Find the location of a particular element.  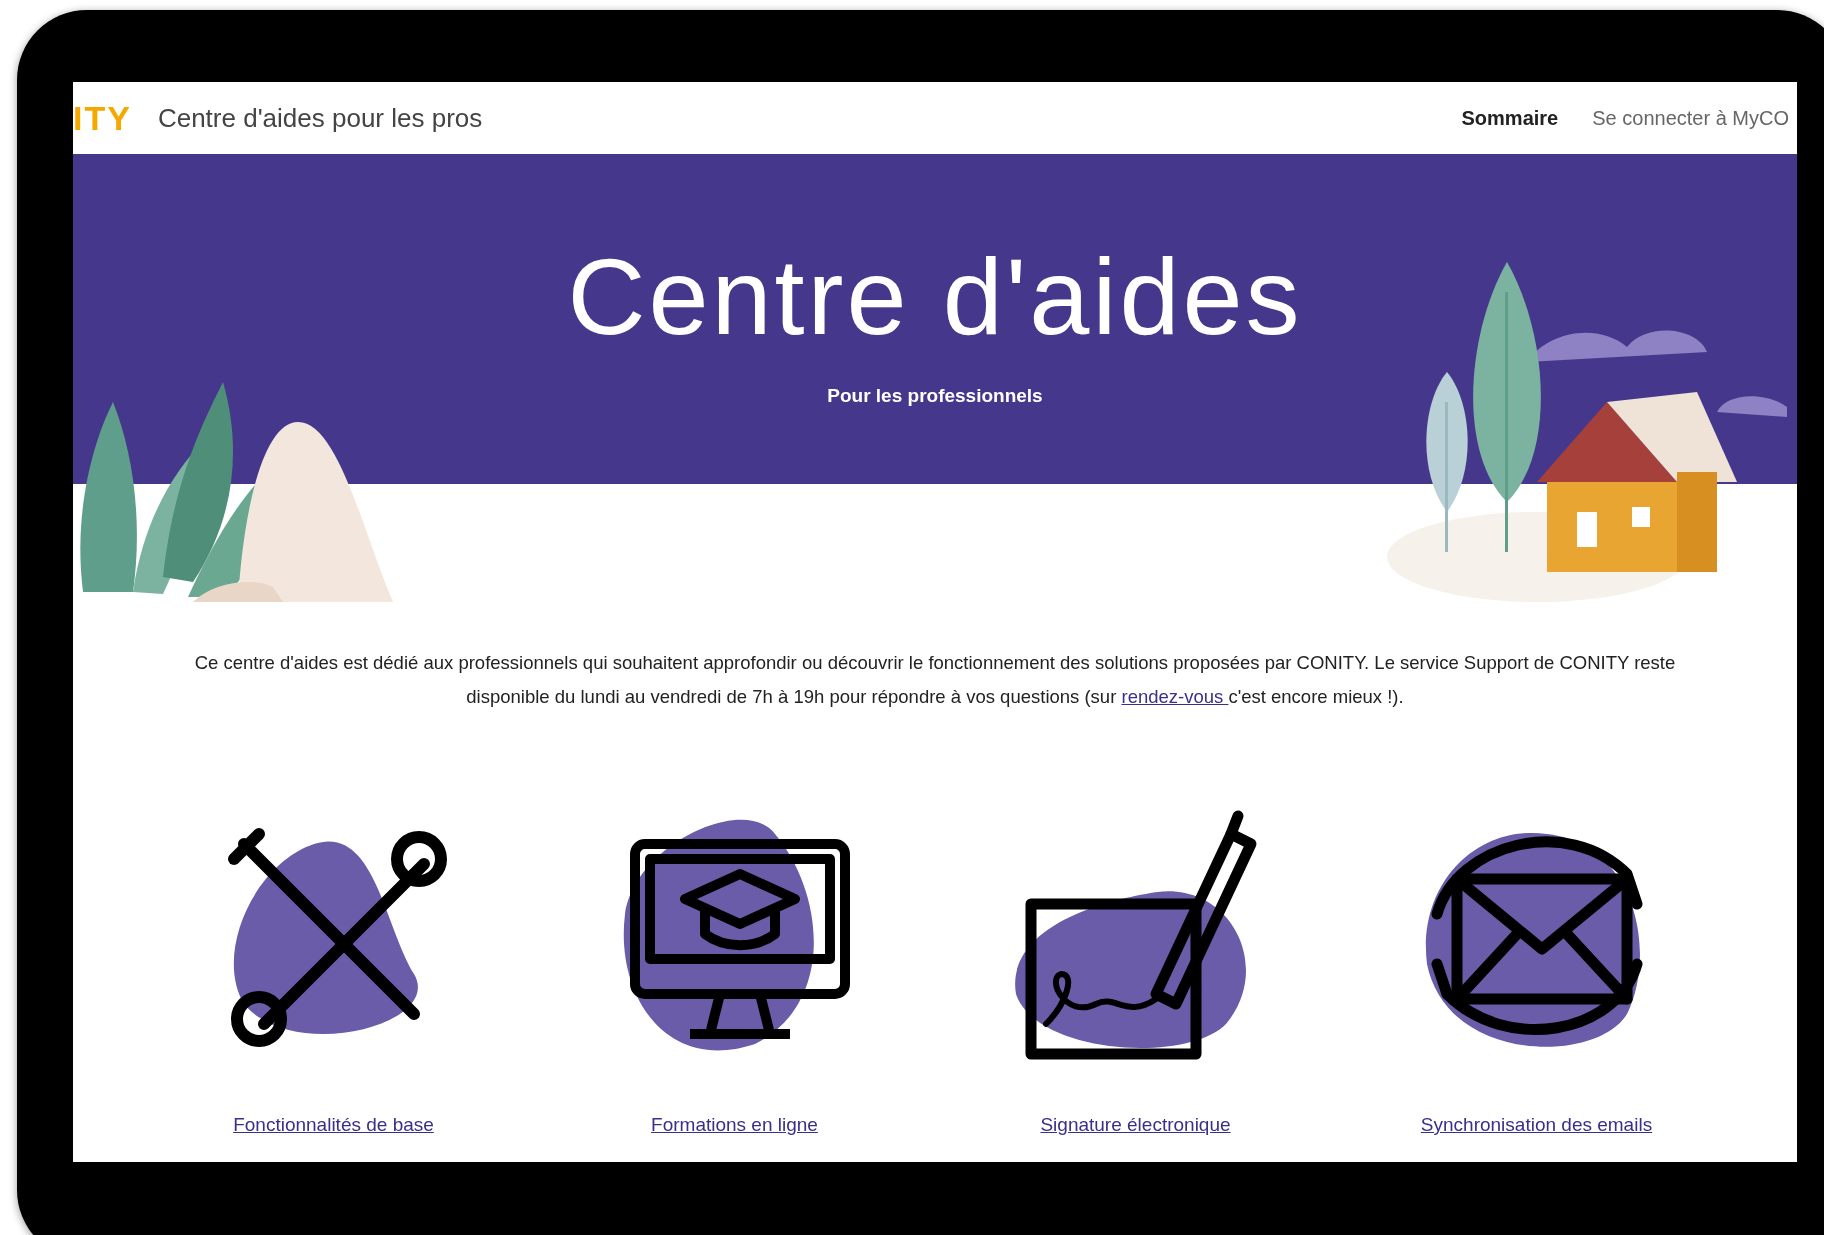

hero-title: Centre d'aides is located at coordinates (935, 297).